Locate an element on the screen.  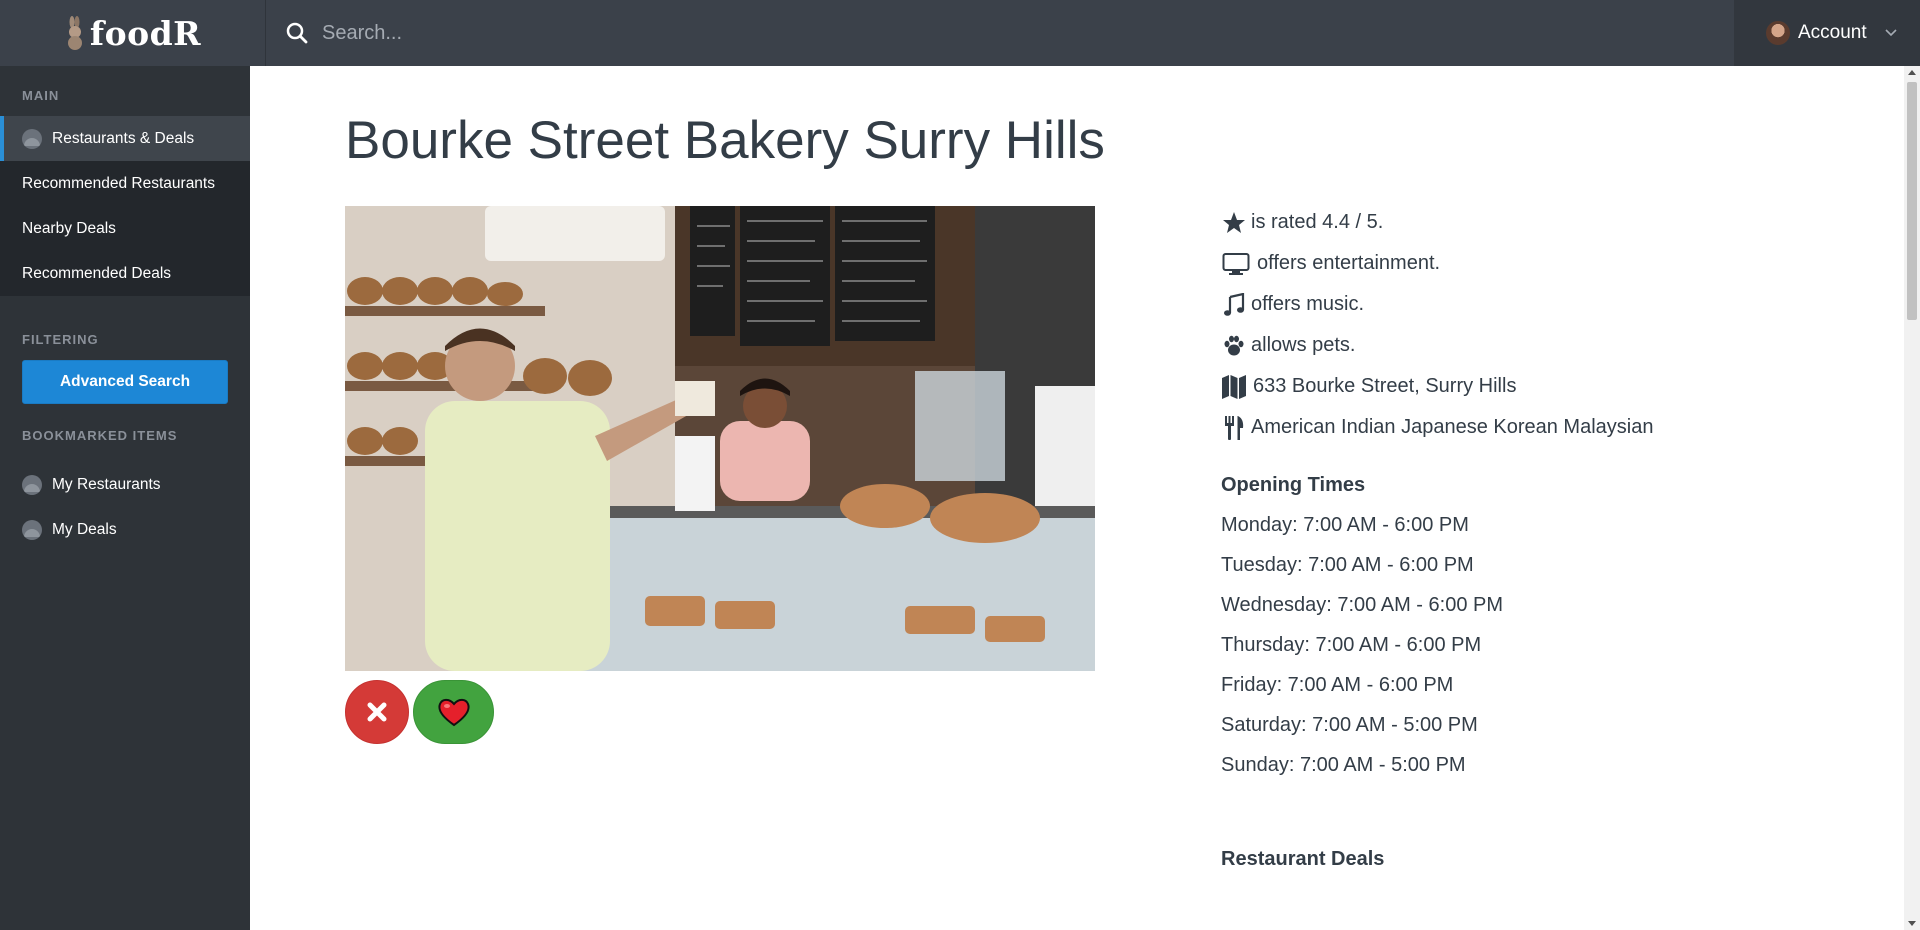
opening-time-row: Monday: 7:00 AM - 6:00 PM is located at coordinates (1345, 524).